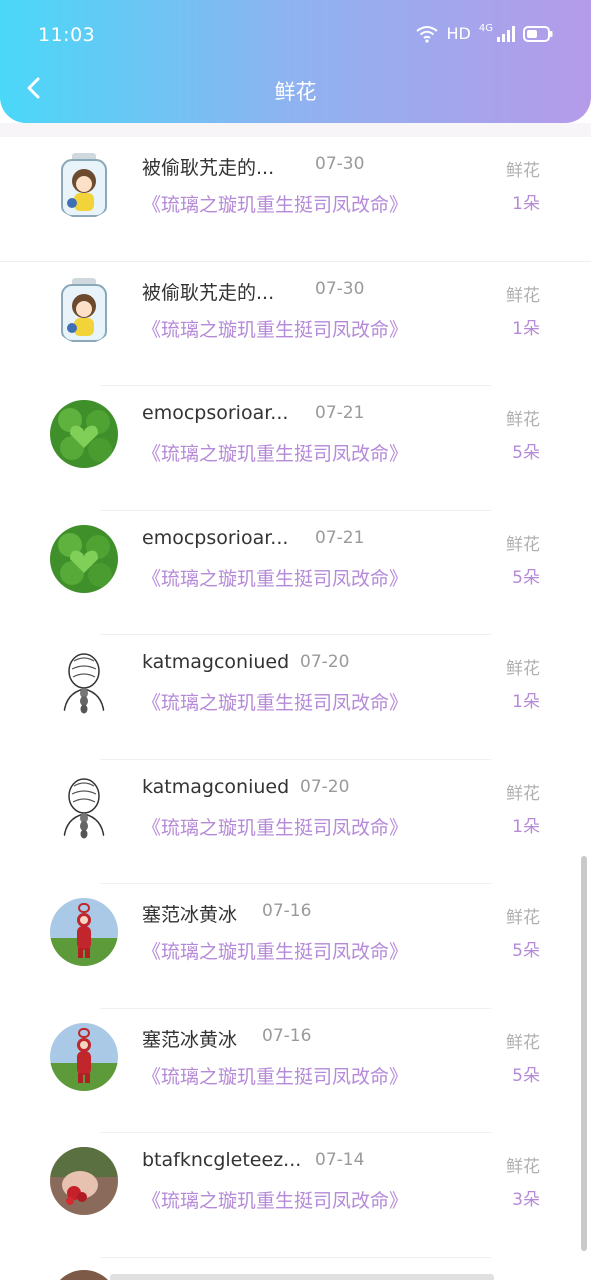 This screenshot has width=591, height=1280. Describe the element at coordinates (538, 33) in the screenshot. I see `battery-icon` at that location.